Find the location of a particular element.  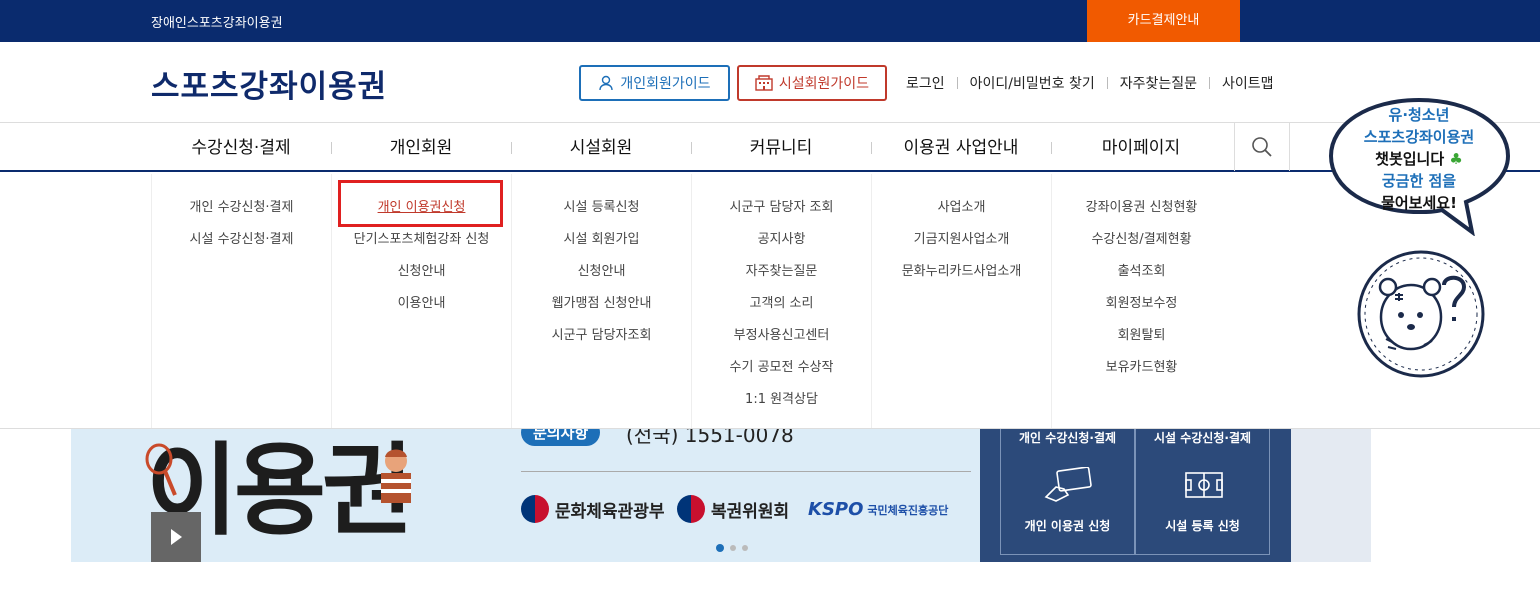

menu-link: 강좌이용권 신청현황 is located at coordinates (1141, 208).